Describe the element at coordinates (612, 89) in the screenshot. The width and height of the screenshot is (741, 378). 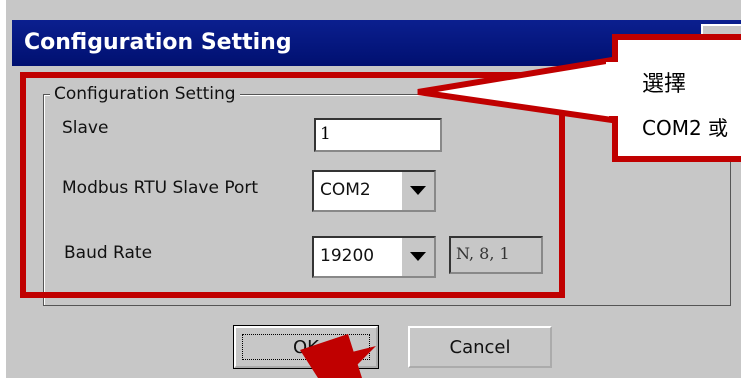
I see `callout-join` at that location.